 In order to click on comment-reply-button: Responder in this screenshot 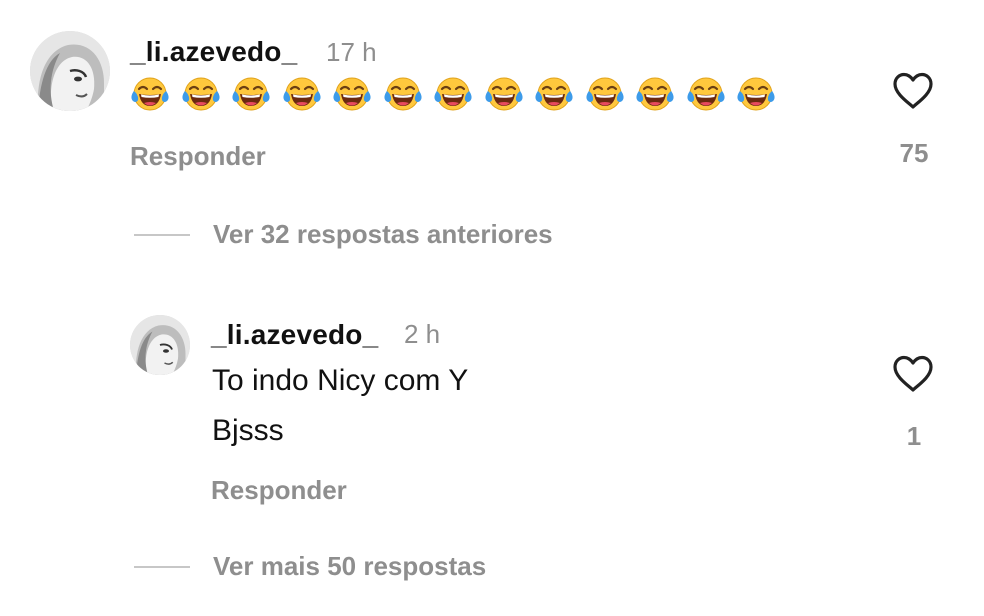, I will do `click(198, 156)`.